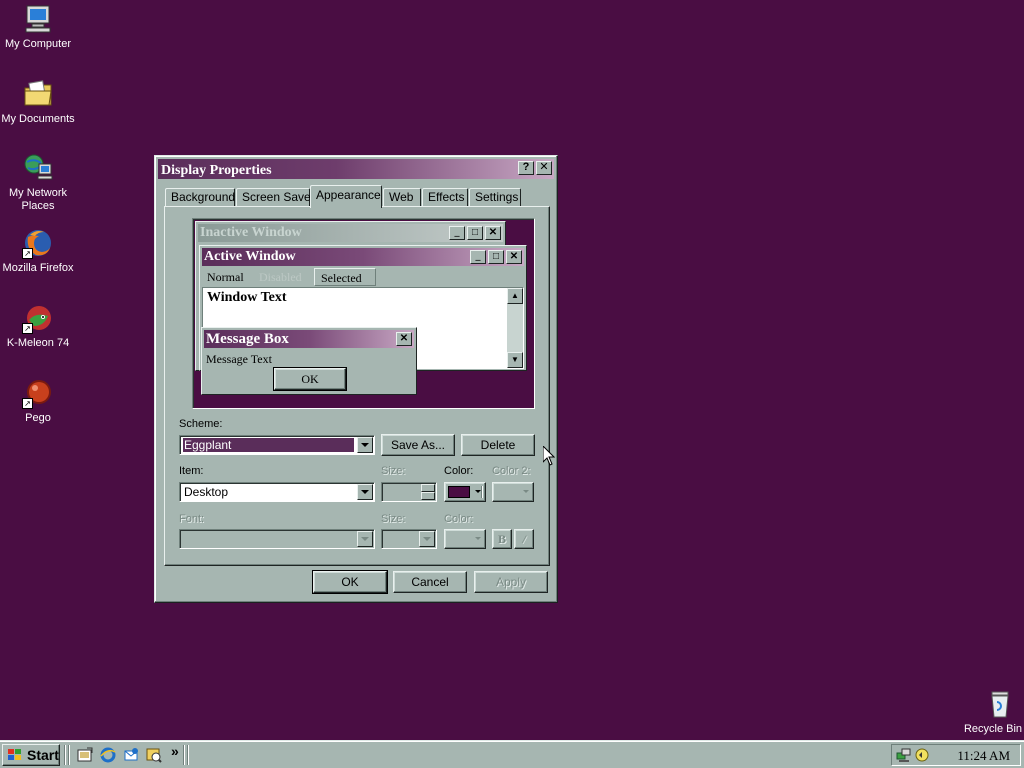  What do you see at coordinates (154, 755) in the screenshot?
I see `channels-icon` at bounding box center [154, 755].